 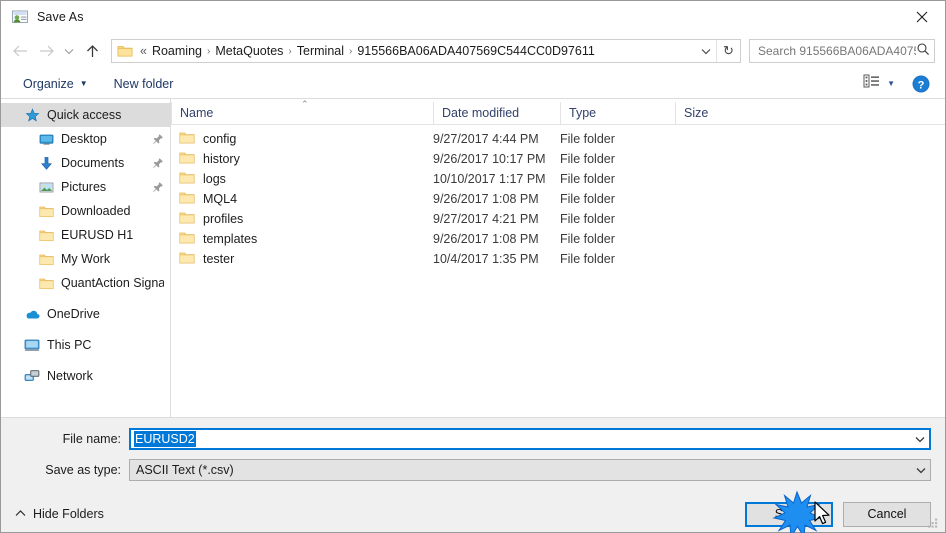 What do you see at coordinates (85, 235) in the screenshot?
I see `sidebar-item-eurusd-h1: EURUSD H1` at bounding box center [85, 235].